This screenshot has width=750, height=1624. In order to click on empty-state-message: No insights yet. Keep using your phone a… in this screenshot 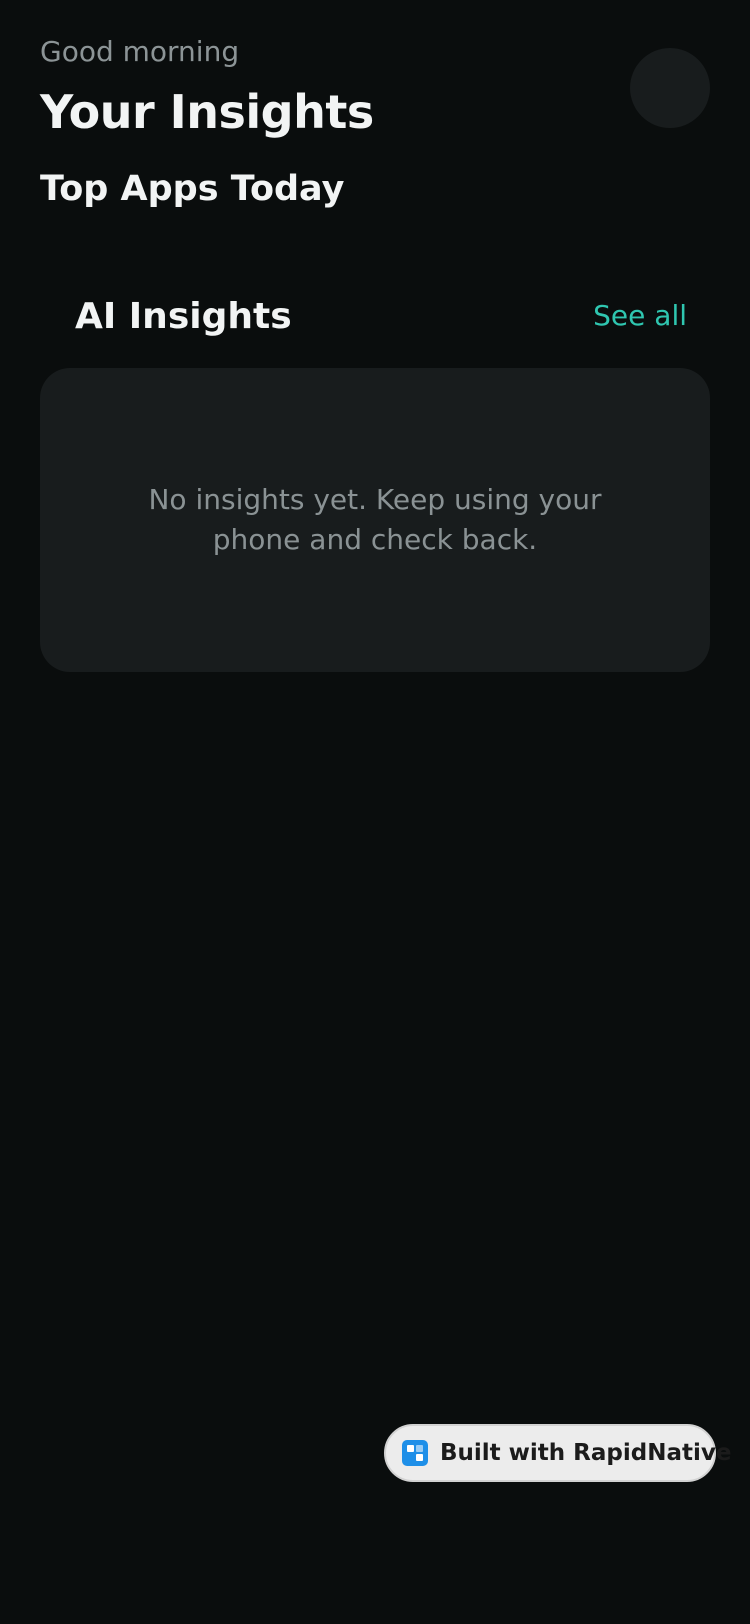, I will do `click(375, 519)`.